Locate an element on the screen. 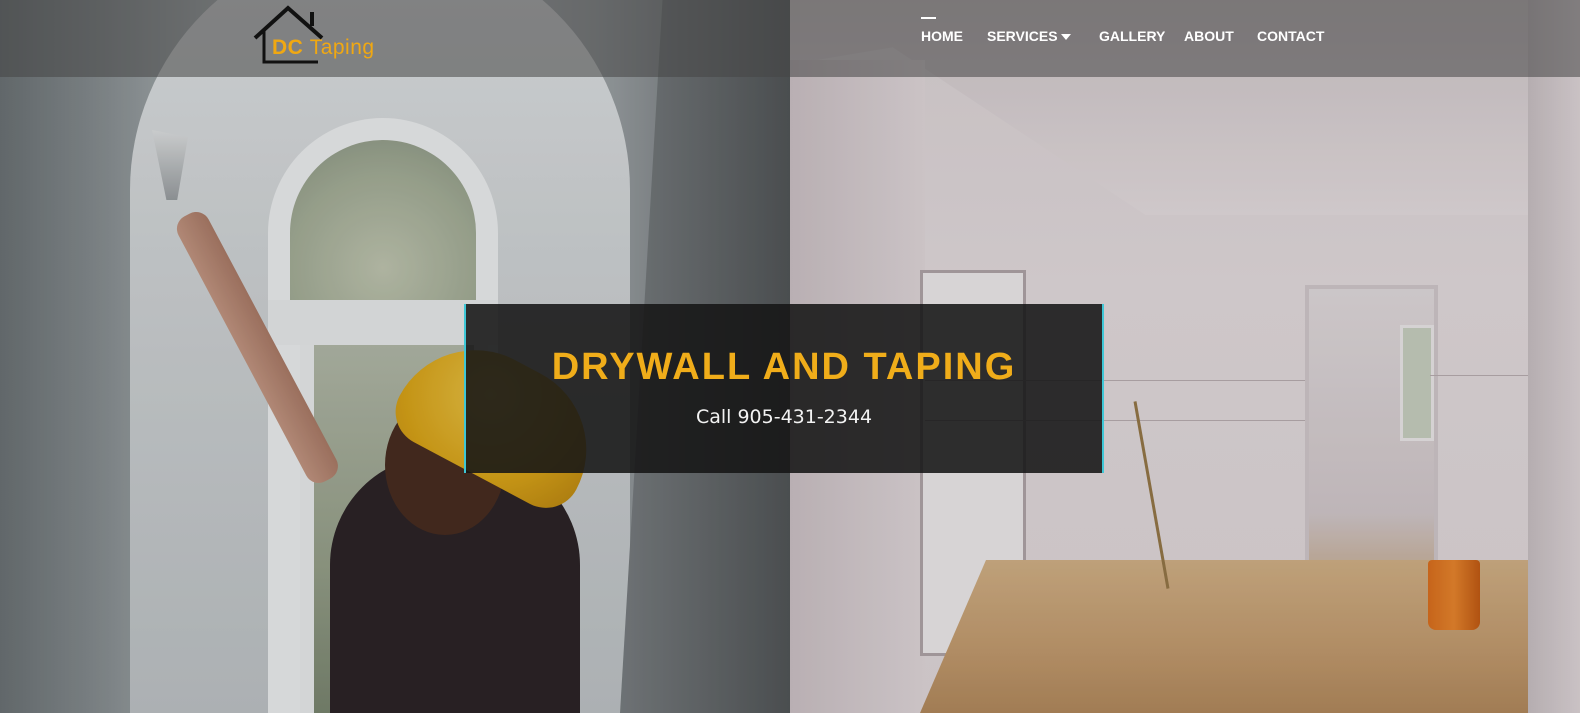 The height and width of the screenshot is (713, 1580). logo-wordmark: DC Taping is located at coordinates (323, 48).